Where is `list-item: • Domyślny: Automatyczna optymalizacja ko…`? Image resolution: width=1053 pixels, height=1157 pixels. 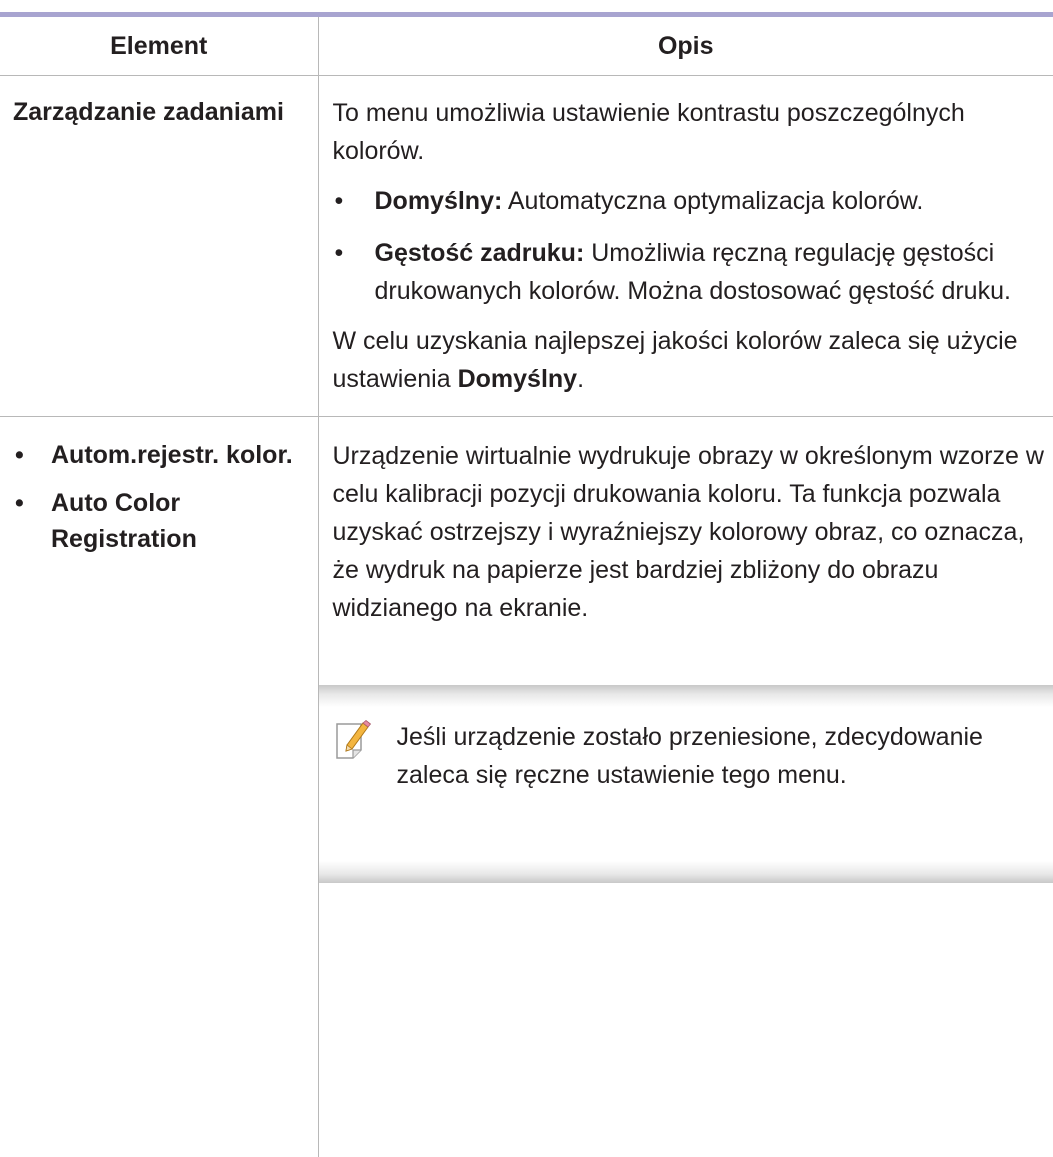
list-item: • Domyślny: Automatyczna optymalizacja ko… is located at coordinates (689, 201).